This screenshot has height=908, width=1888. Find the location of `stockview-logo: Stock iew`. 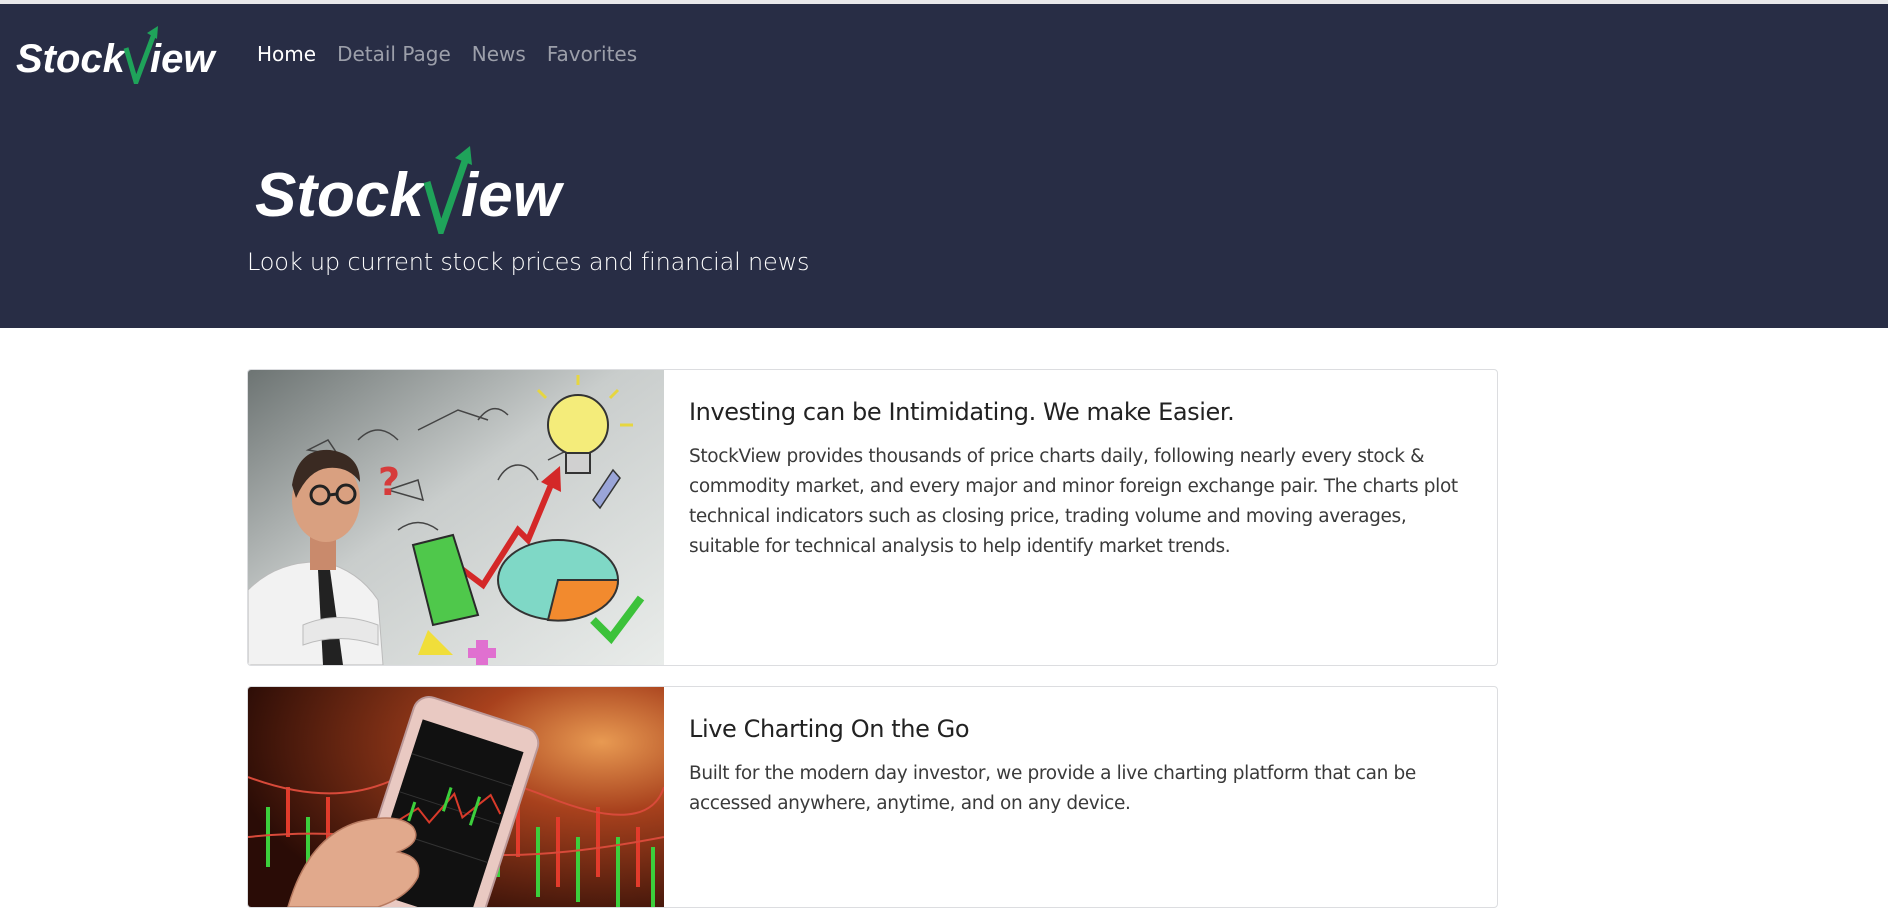

stockview-logo: Stock iew is located at coordinates (116, 55).